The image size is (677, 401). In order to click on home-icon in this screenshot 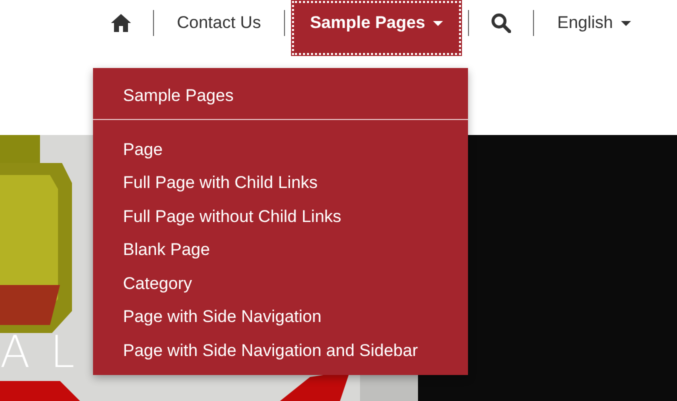, I will do `click(120, 23)`.